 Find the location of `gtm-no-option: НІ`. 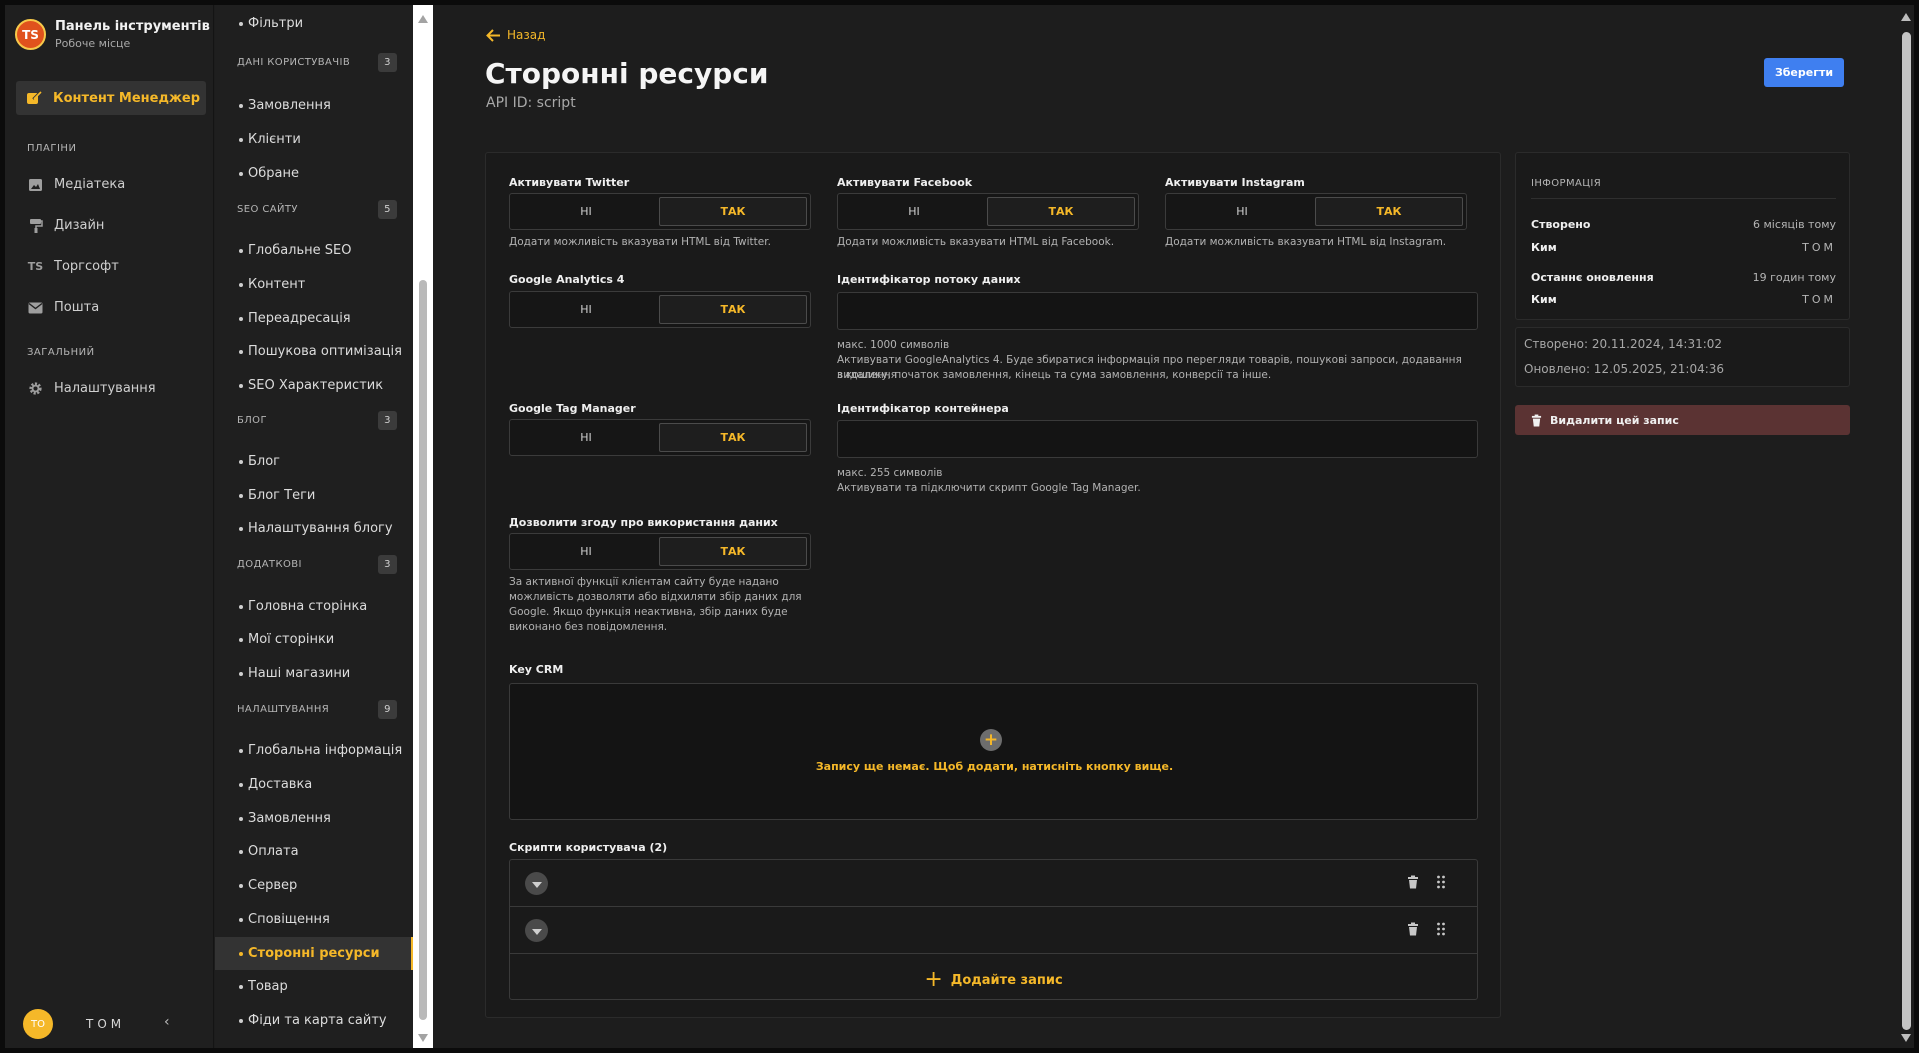

gtm-no-option: НІ is located at coordinates (586, 437).